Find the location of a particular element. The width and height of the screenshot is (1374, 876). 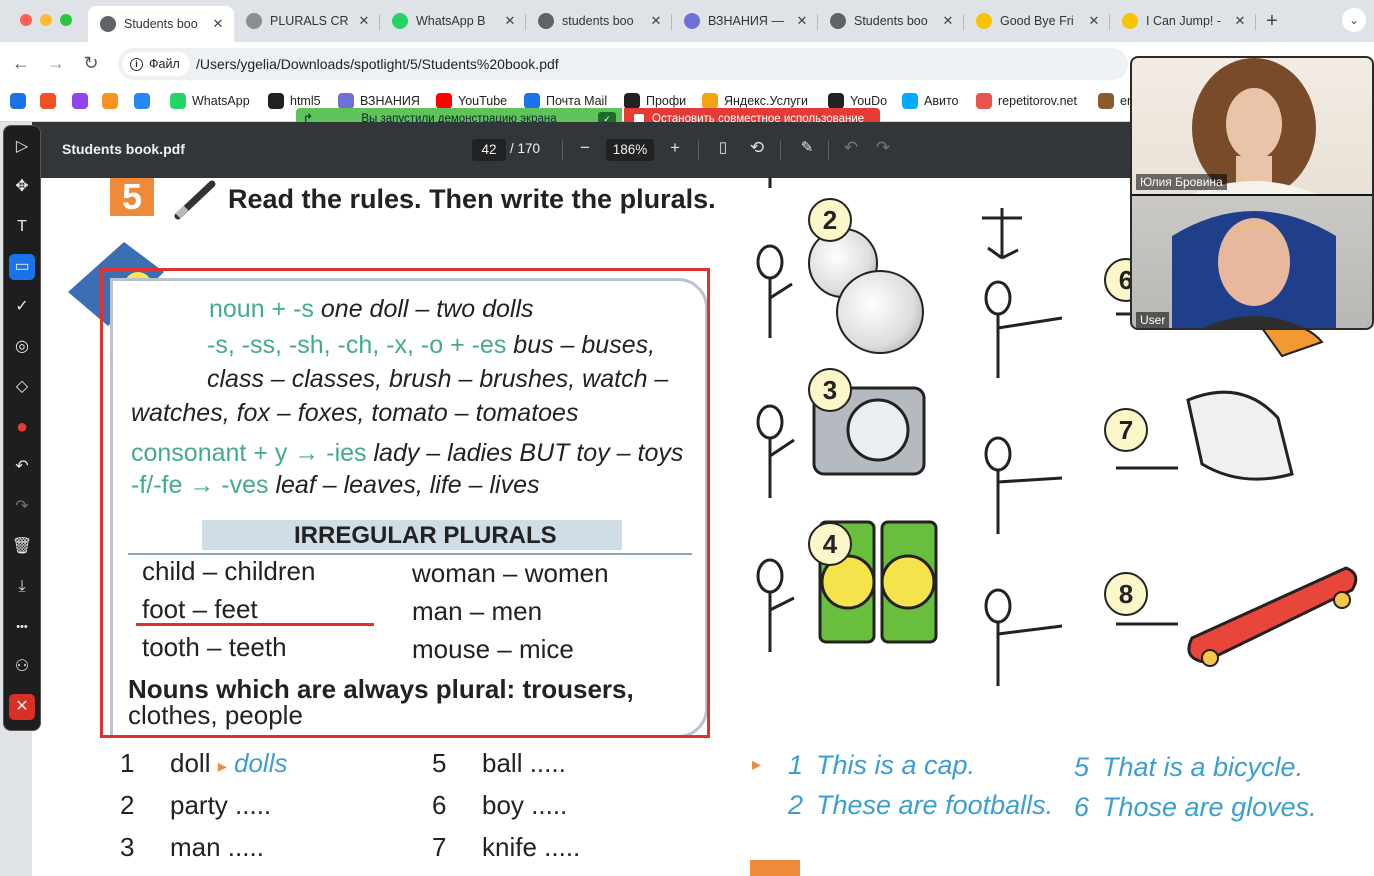

participant-name: User is located at coordinates (1153, 320).